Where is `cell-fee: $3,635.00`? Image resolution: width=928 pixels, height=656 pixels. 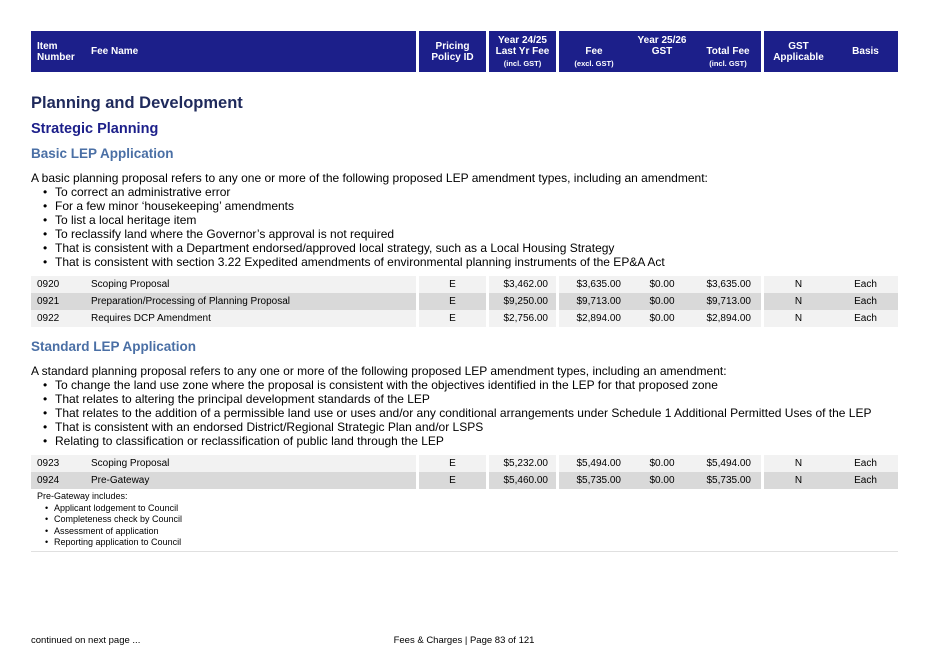 cell-fee: $3,635.00 is located at coordinates (599, 284).